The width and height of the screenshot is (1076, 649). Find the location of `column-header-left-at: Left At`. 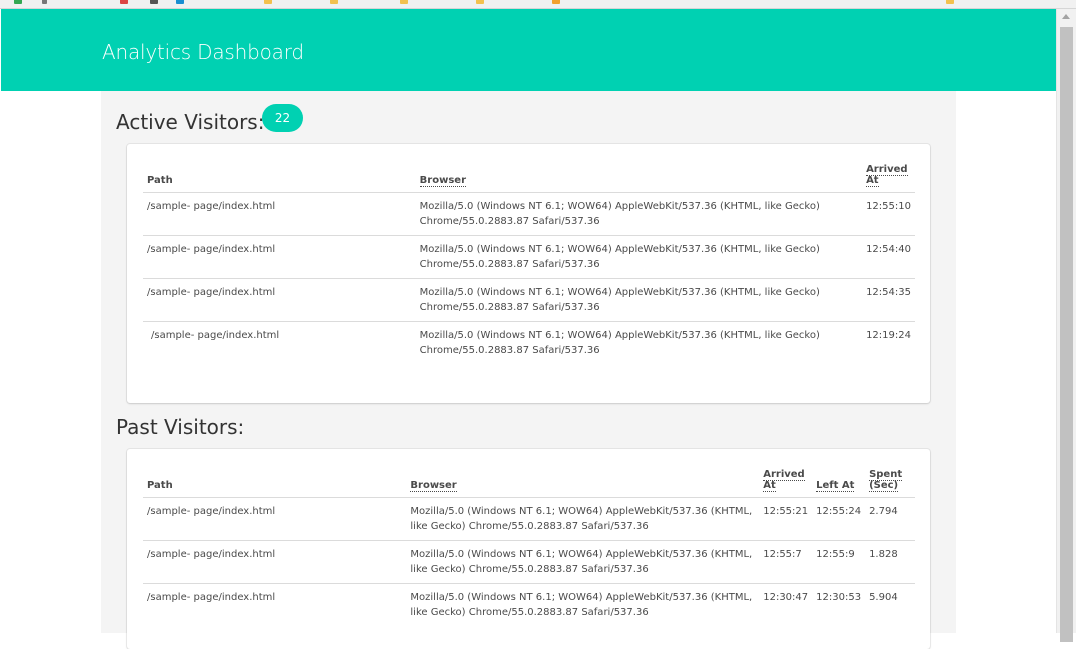

column-header-left-at: Left At is located at coordinates (839, 483).